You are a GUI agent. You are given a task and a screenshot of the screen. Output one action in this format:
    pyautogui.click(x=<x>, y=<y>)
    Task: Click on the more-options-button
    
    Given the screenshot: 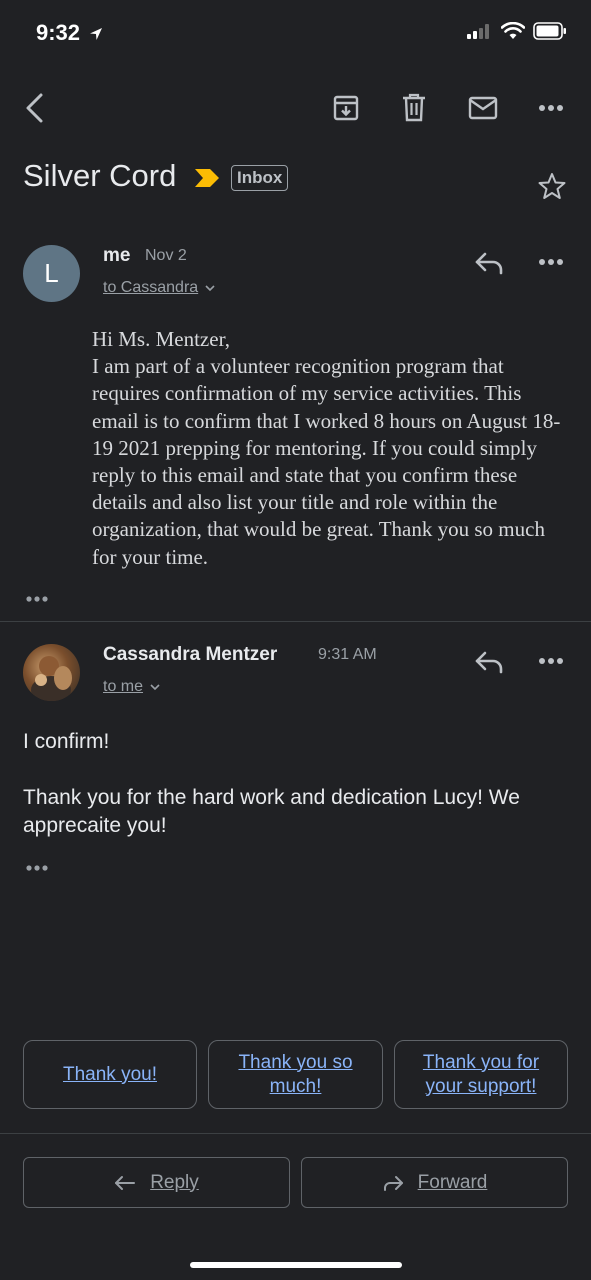 What is the action you would take?
    pyautogui.click(x=551, y=108)
    